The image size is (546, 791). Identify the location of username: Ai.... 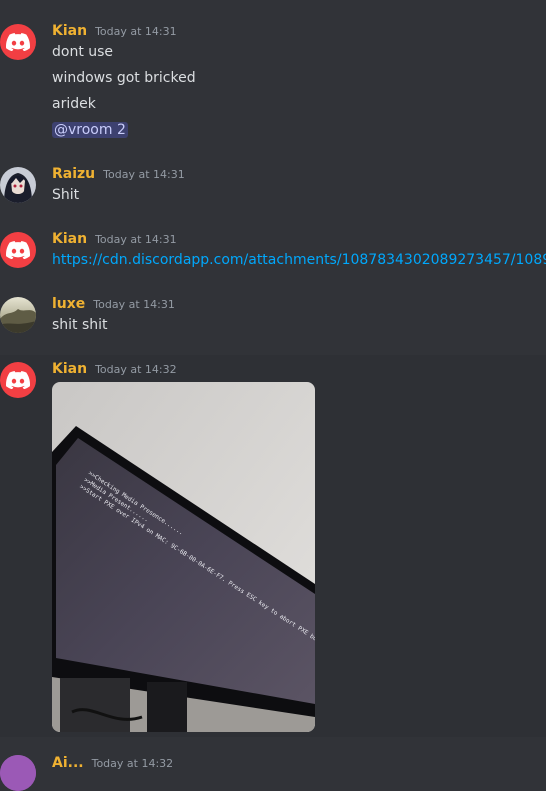
(68, 763).